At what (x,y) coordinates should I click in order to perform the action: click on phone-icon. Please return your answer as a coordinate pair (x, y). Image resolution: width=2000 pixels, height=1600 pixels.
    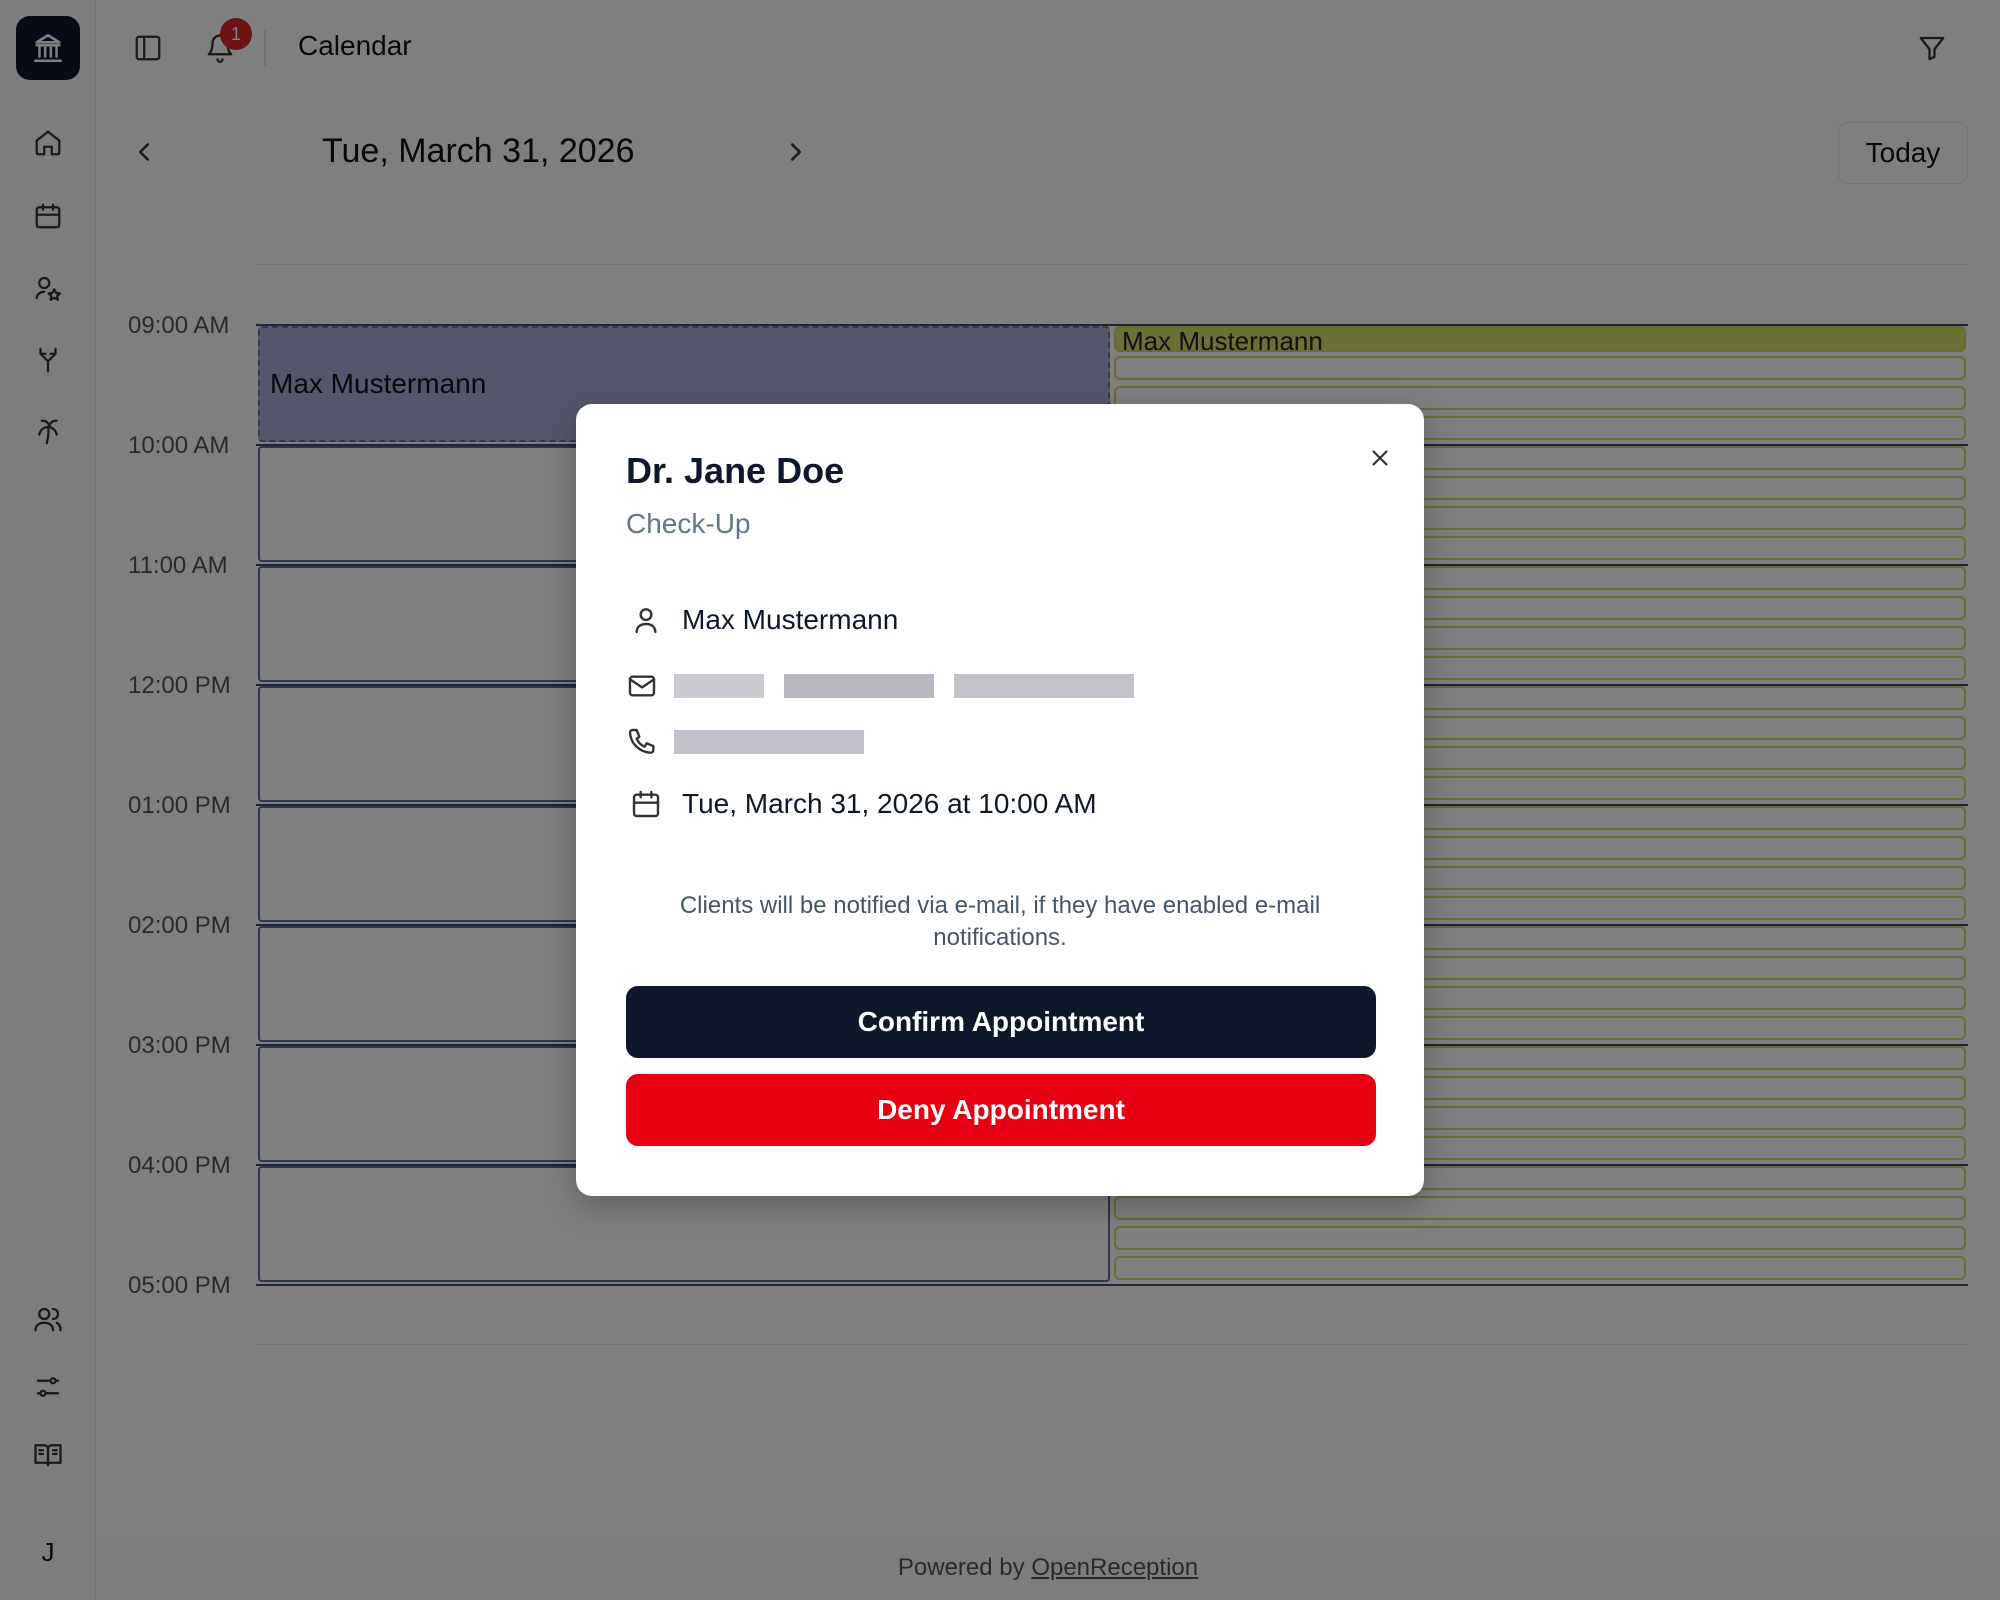
    Looking at the image, I should click on (642, 742).